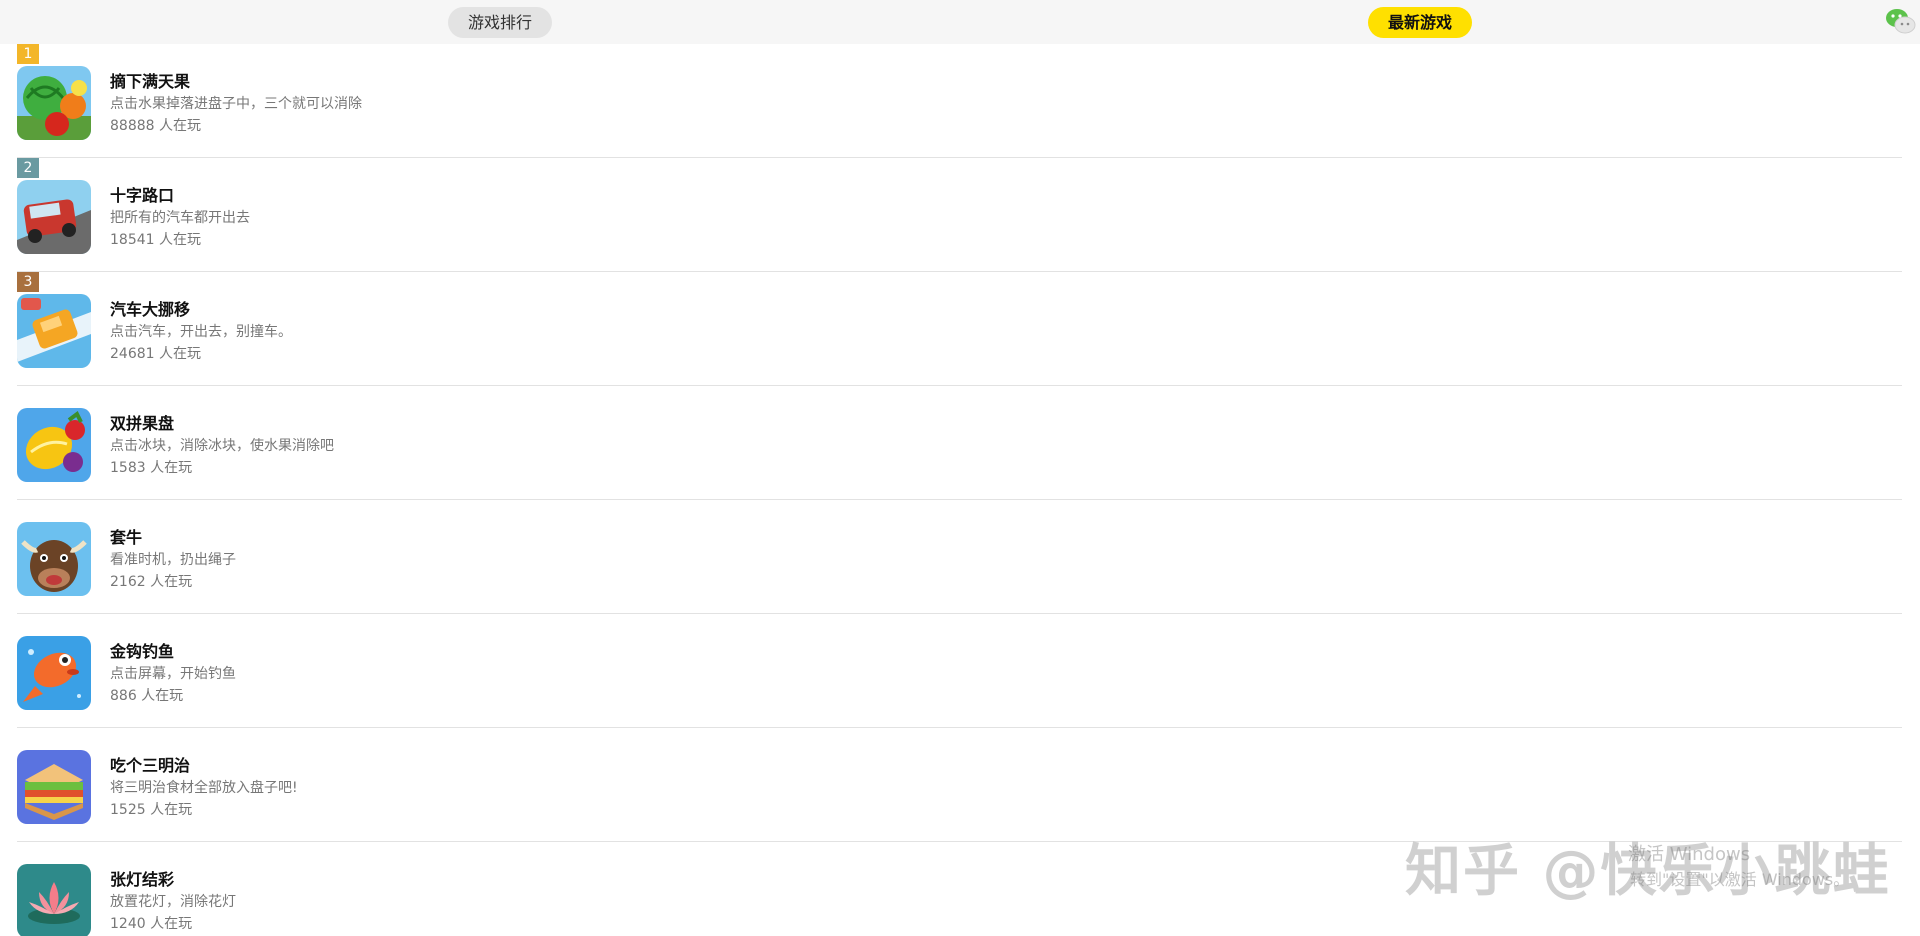 The width and height of the screenshot is (1920, 936). Describe the element at coordinates (142, 422) in the screenshot. I see `game-title: 双拼果盘` at that location.